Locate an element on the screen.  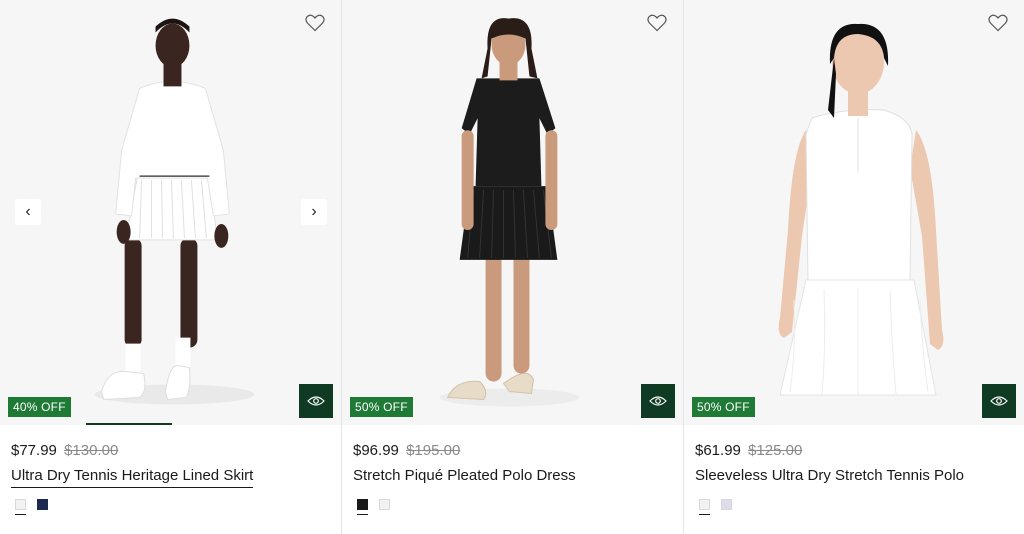
color-swatch-navy is located at coordinates (42, 504).